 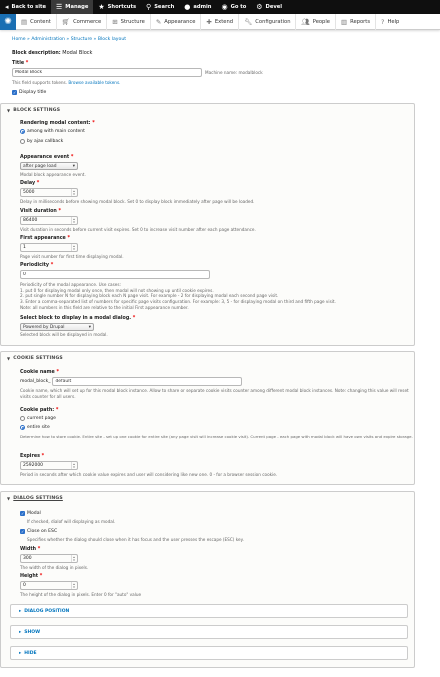 I want to click on drupal-icon: ◉, so click(x=224, y=6).